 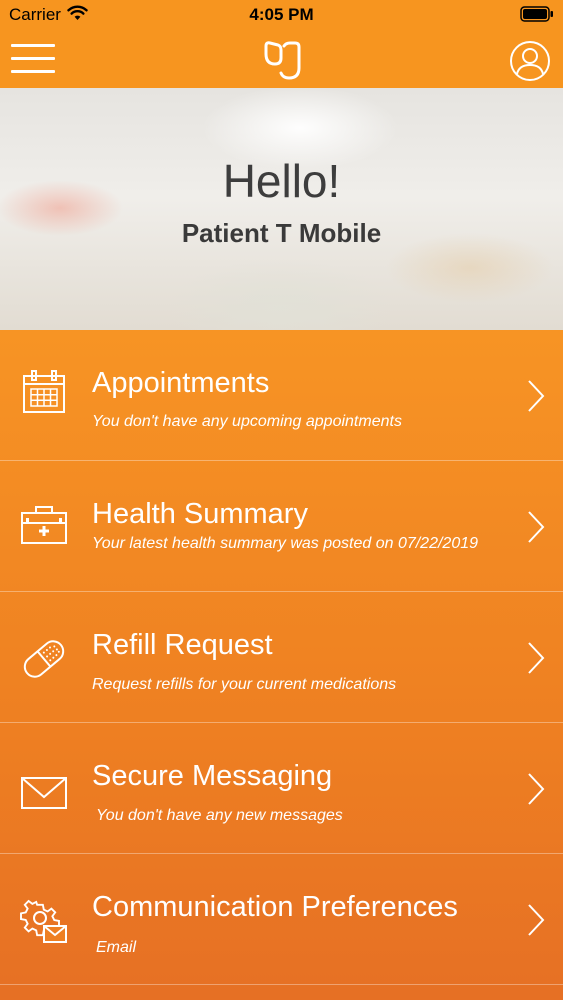 What do you see at coordinates (247, 421) in the screenshot?
I see `menu-item-subtitle: You don't have any upcoming appointments` at bounding box center [247, 421].